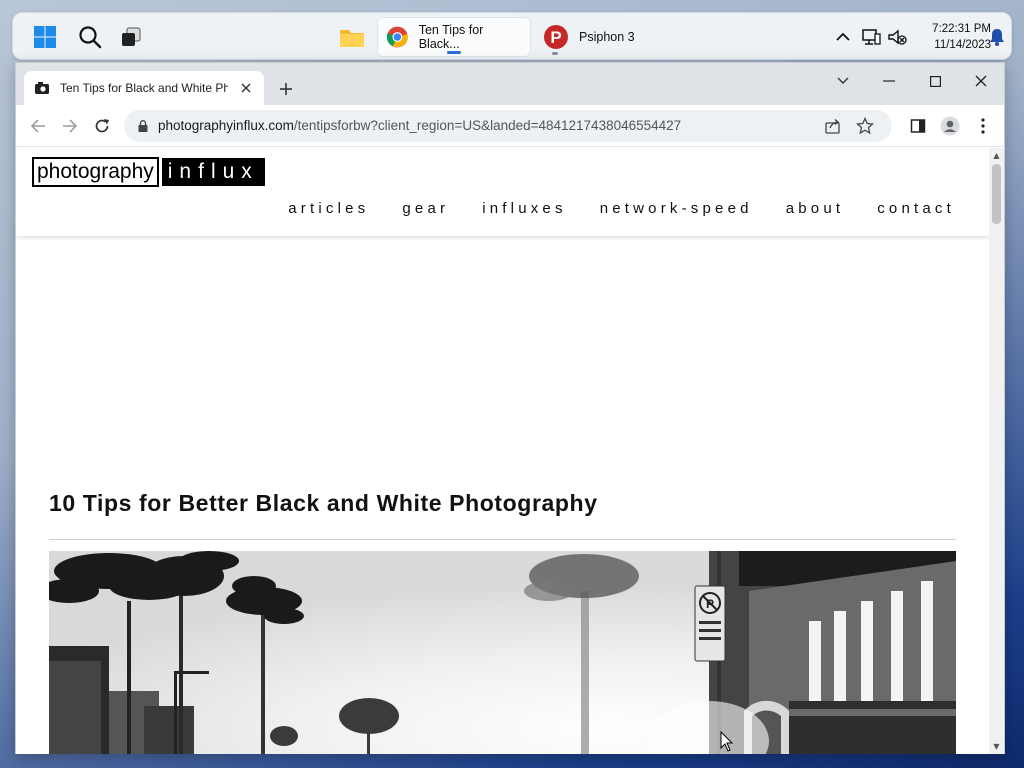 The width and height of the screenshot is (1024, 768). I want to click on forward-button, so click(70, 126).